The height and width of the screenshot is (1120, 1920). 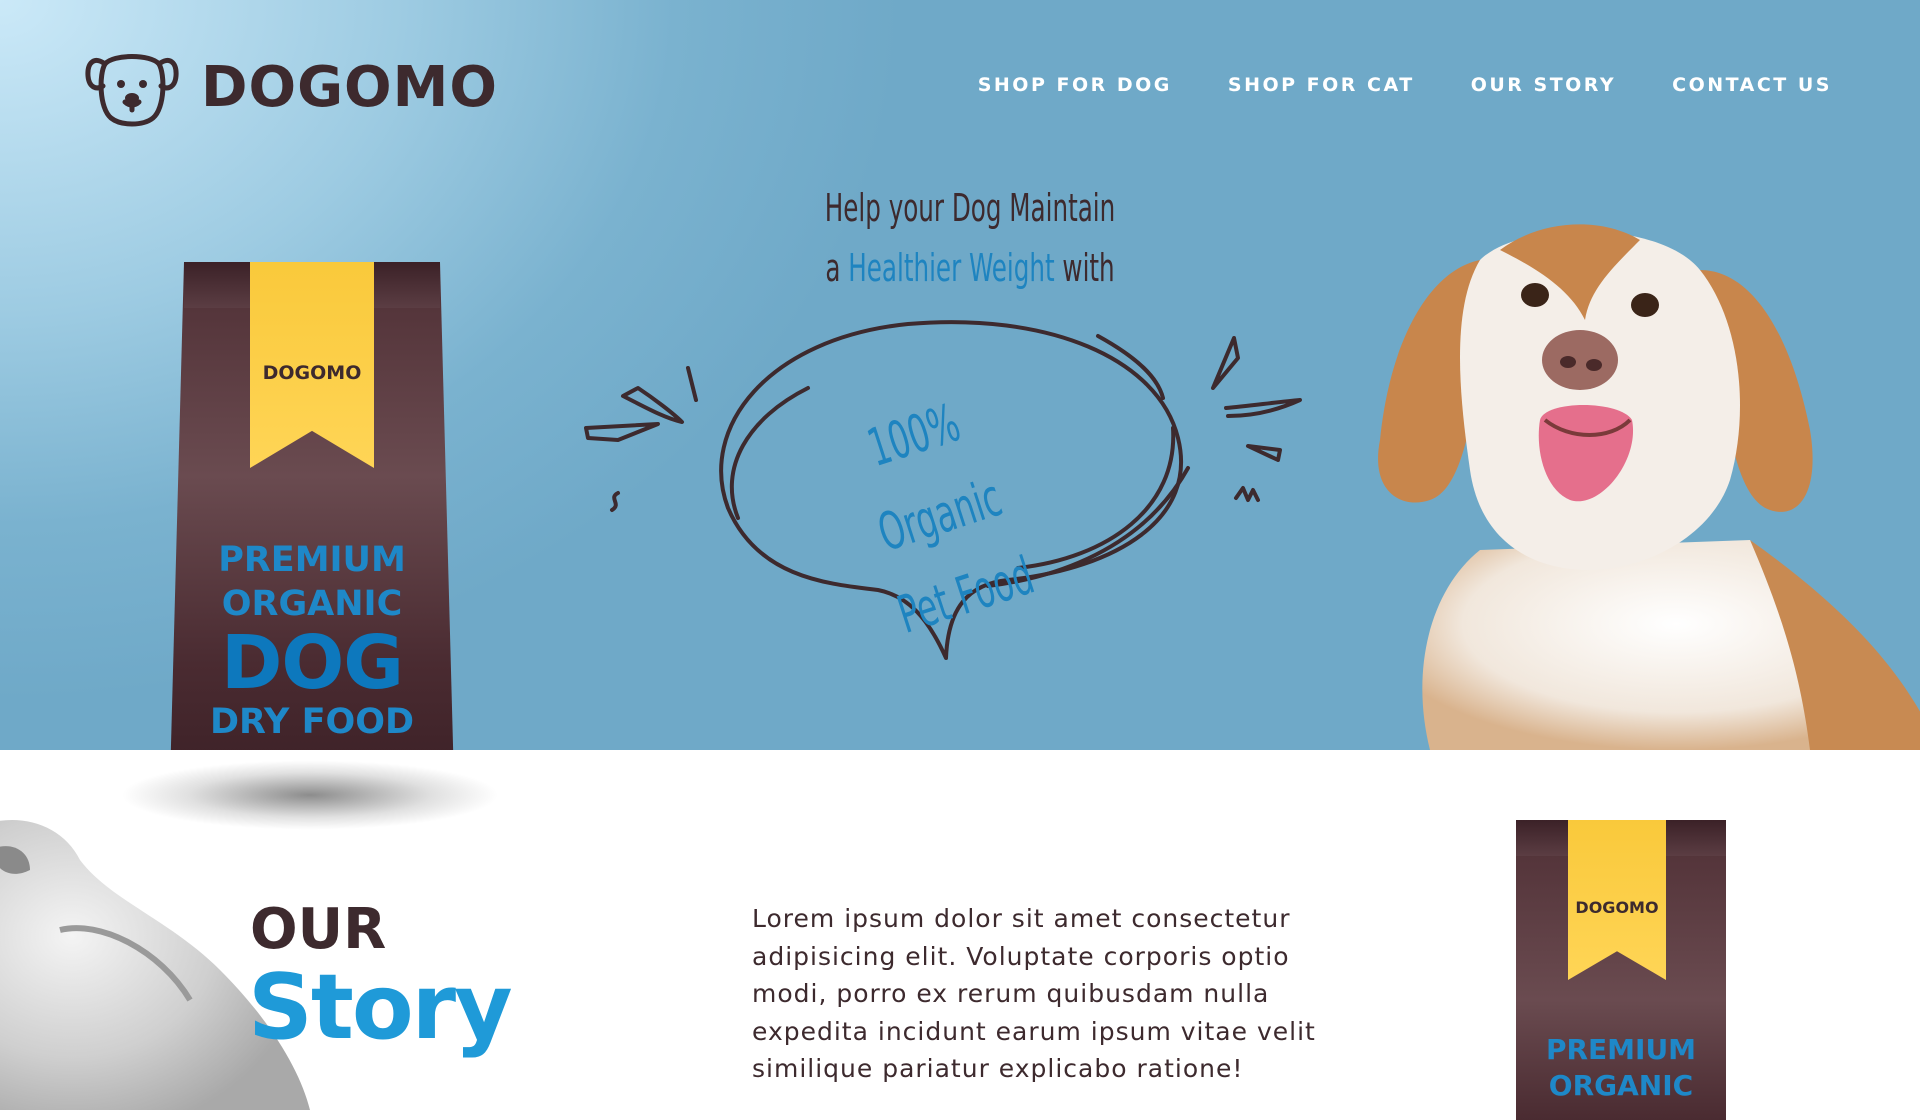 What do you see at coordinates (1649, 487) in the screenshot?
I see `beagle-dog-photo` at bounding box center [1649, 487].